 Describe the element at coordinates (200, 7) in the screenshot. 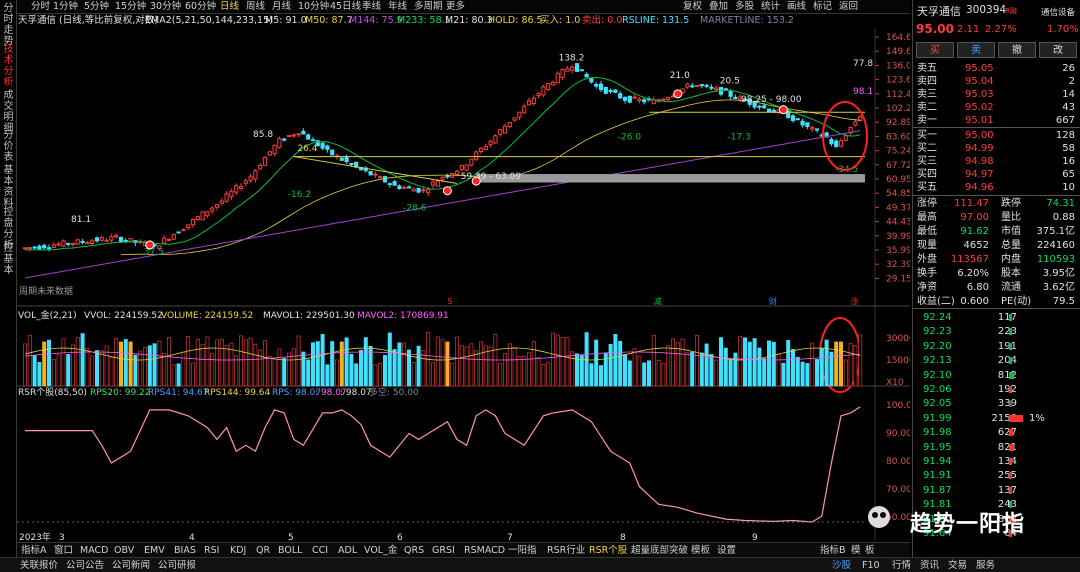

I see `period-tab: 60分钟` at that location.